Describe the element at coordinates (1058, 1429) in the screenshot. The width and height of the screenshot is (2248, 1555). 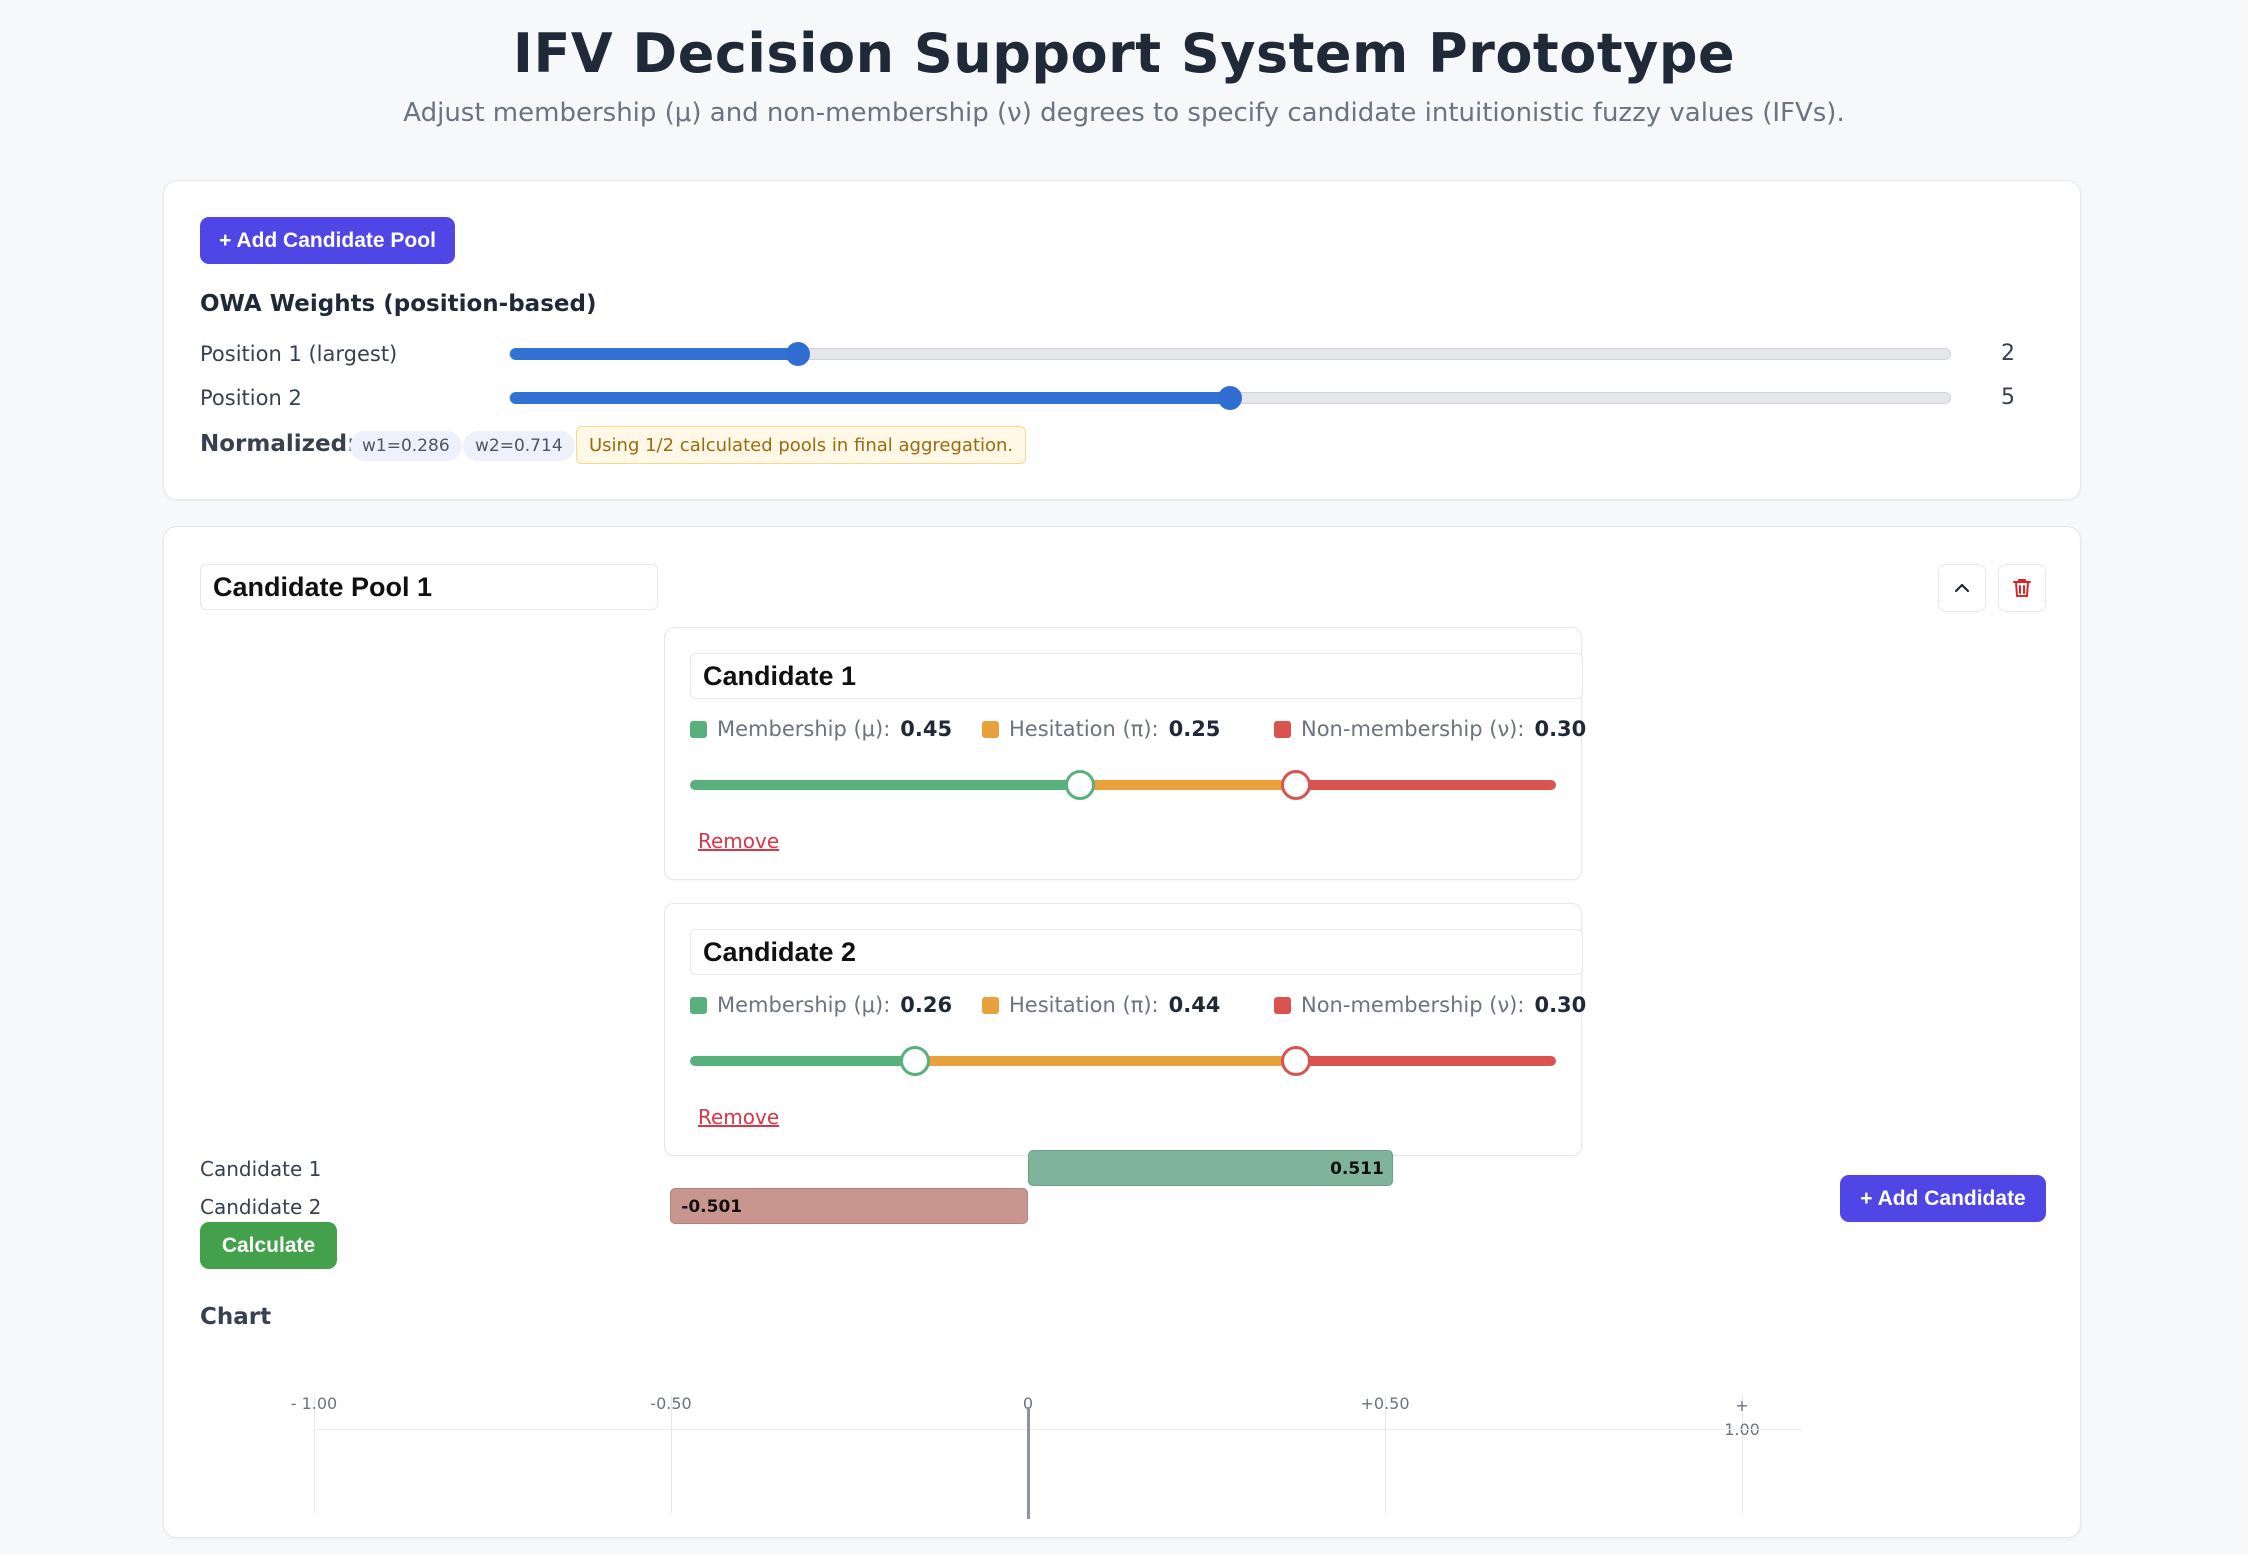
I see `chart-row-line` at that location.